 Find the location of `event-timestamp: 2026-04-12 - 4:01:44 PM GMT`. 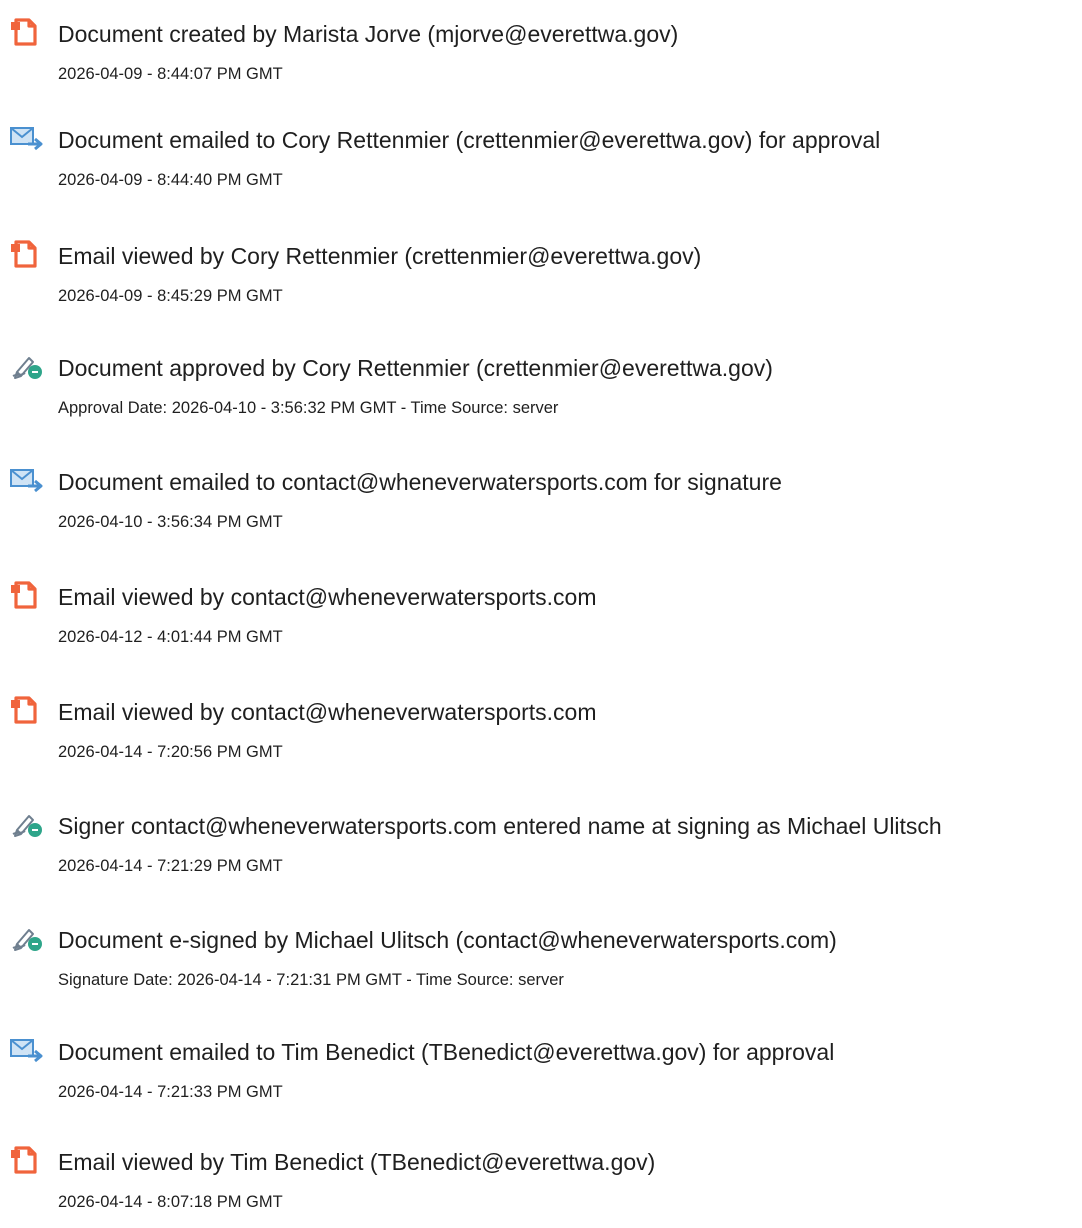

event-timestamp: 2026-04-12 - 4:01:44 PM GMT is located at coordinates (170, 637).